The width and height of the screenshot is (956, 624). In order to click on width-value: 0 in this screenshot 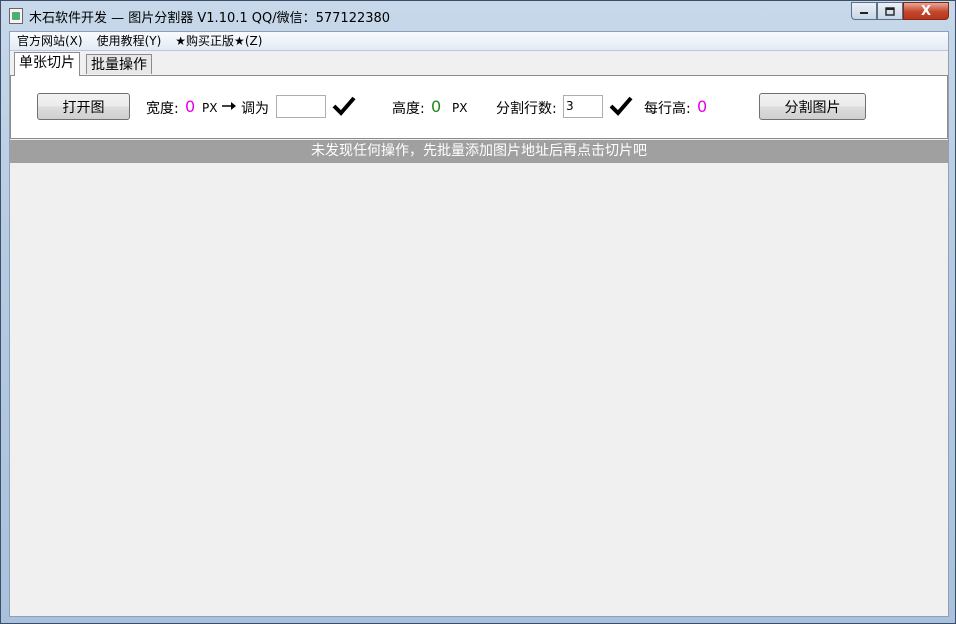, I will do `click(190, 106)`.